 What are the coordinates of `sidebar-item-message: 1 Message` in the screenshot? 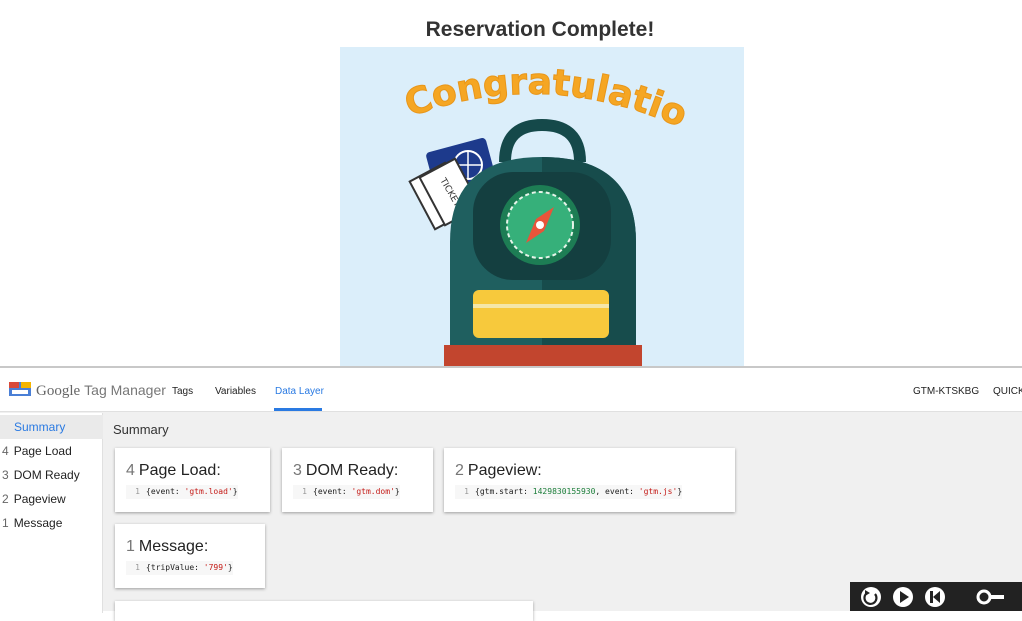 It's located at (51, 523).